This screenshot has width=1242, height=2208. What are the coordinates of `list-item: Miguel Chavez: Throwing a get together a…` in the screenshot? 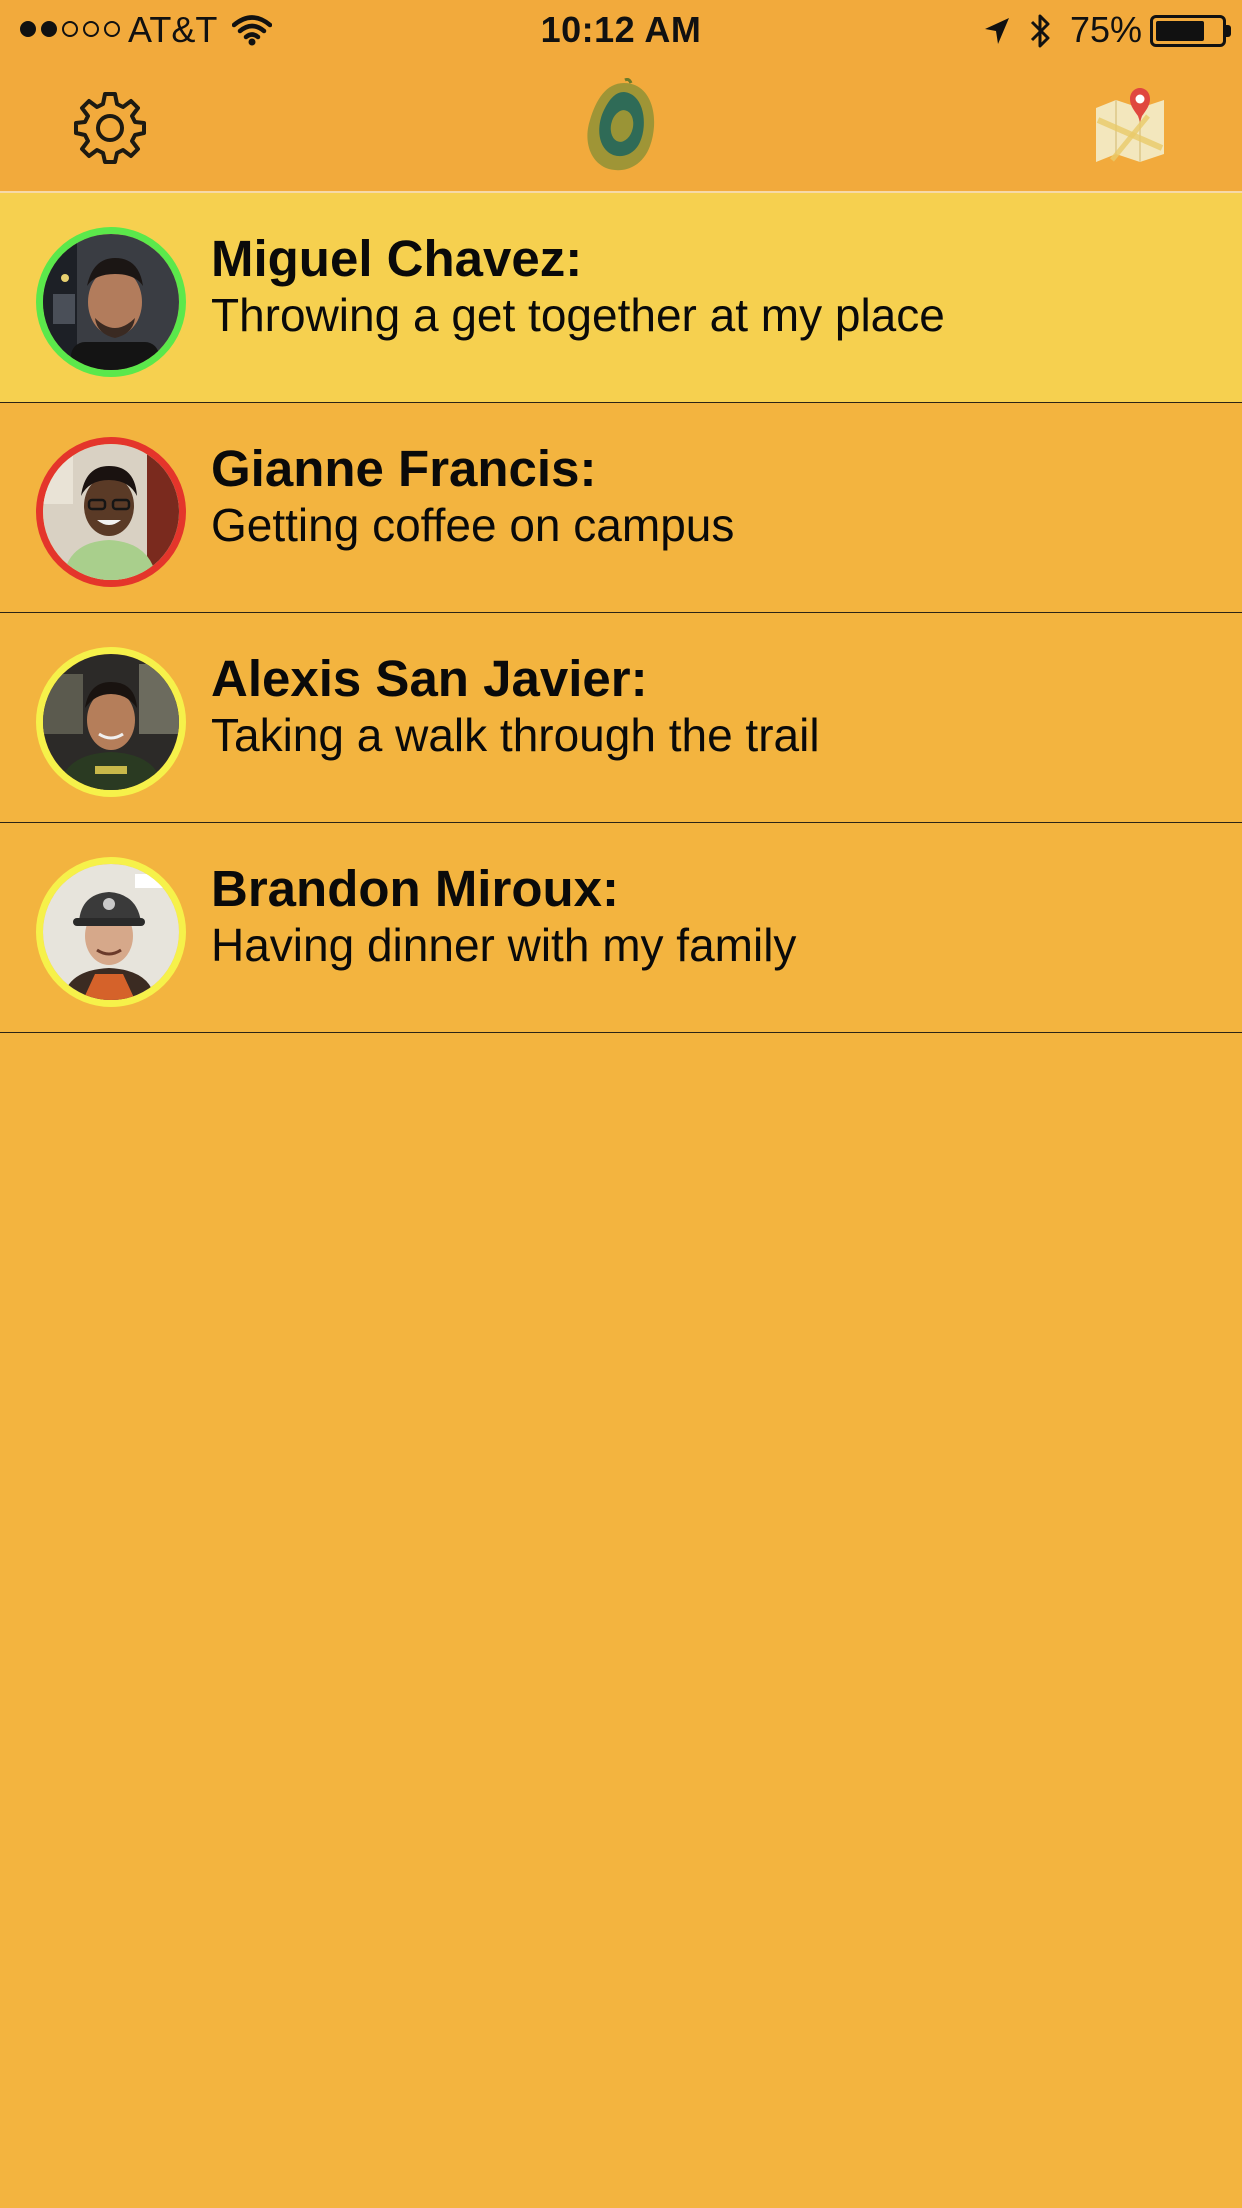 It's located at (621, 298).